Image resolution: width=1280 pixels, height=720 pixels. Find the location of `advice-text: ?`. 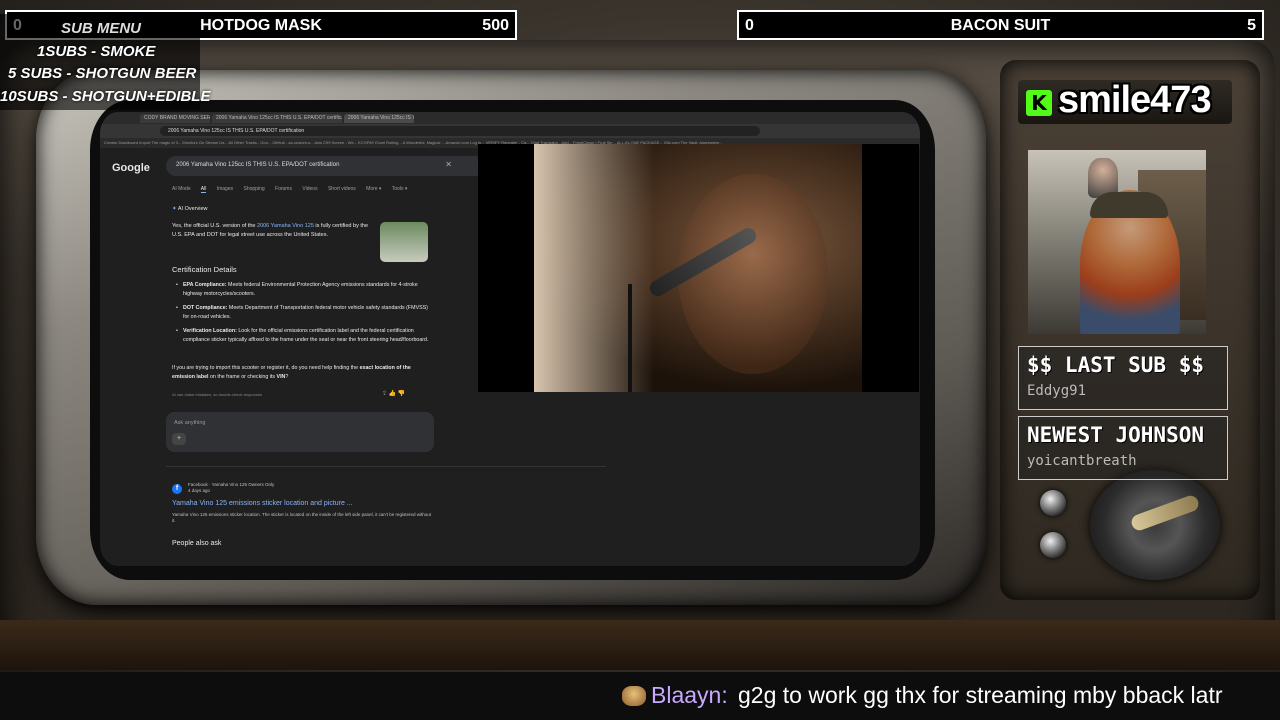

advice-text: ? is located at coordinates (287, 376).